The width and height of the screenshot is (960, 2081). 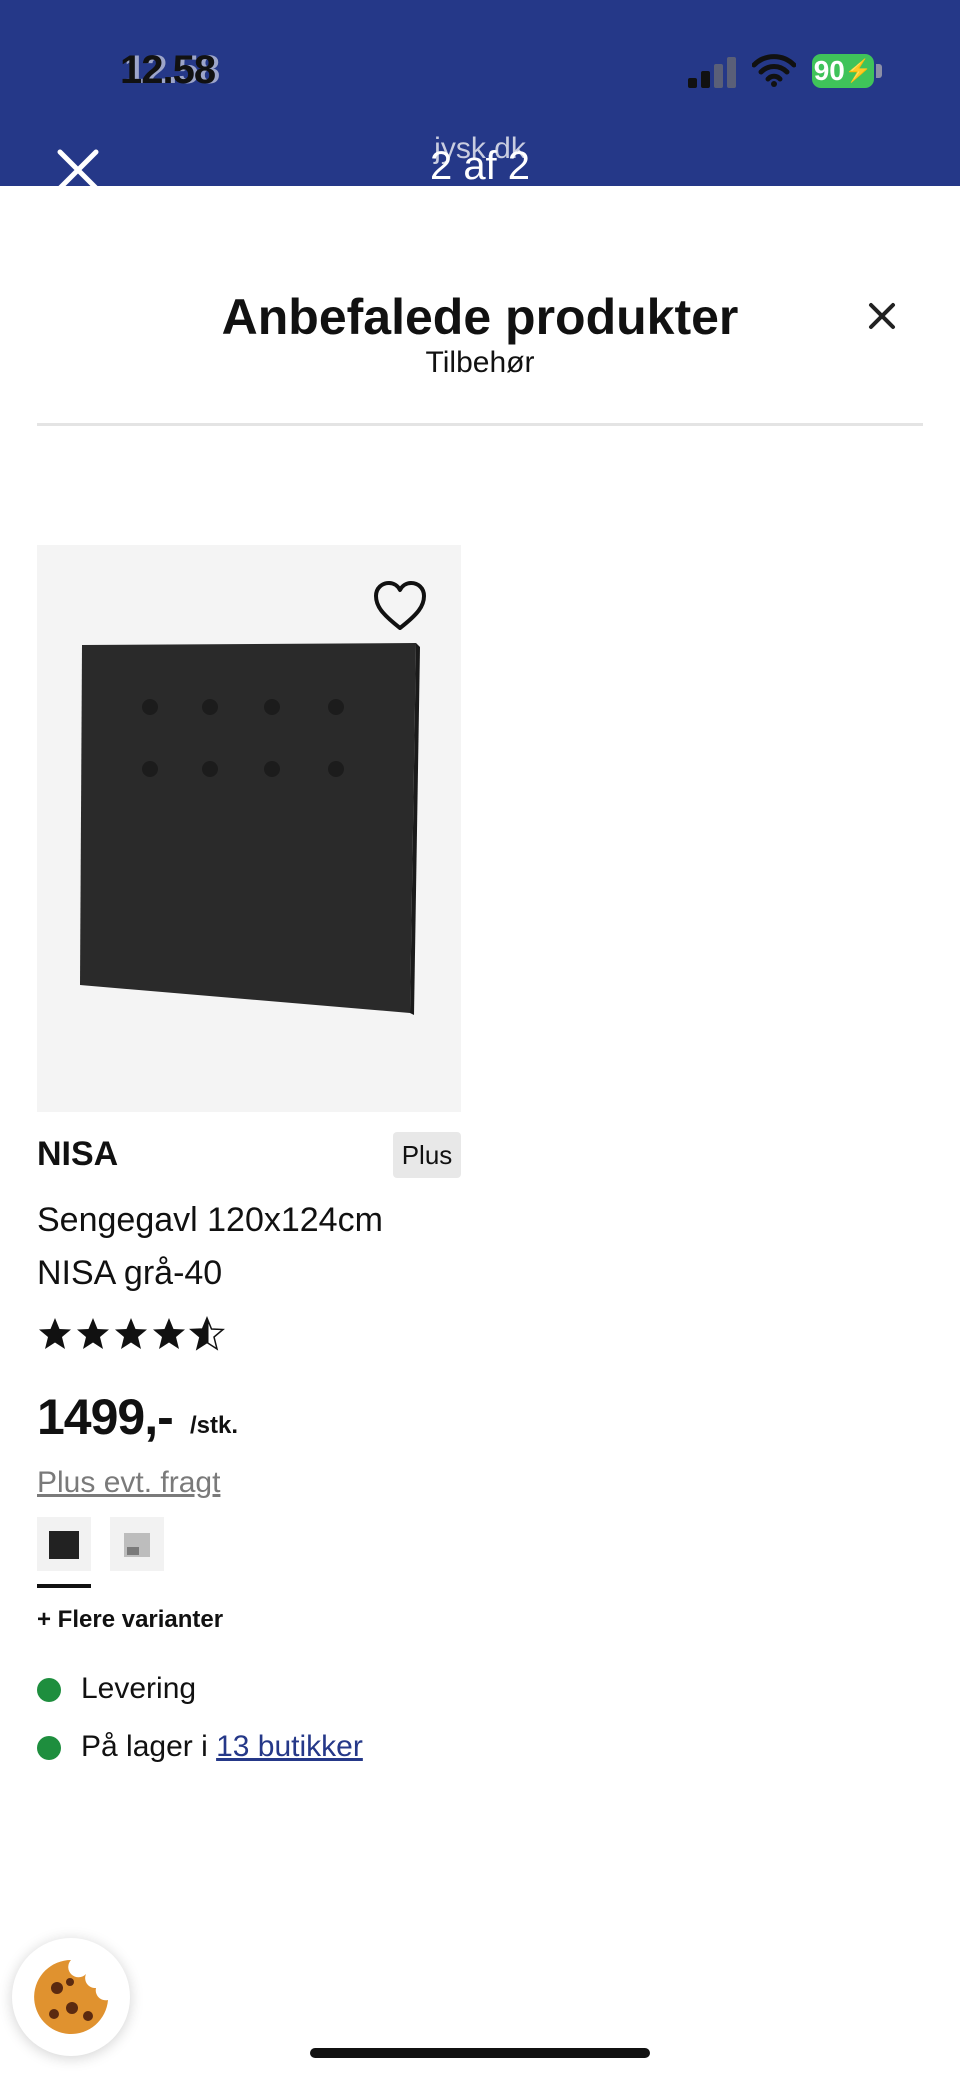 What do you see at coordinates (64, 1586) in the screenshot?
I see `selected-variant-indicator` at bounding box center [64, 1586].